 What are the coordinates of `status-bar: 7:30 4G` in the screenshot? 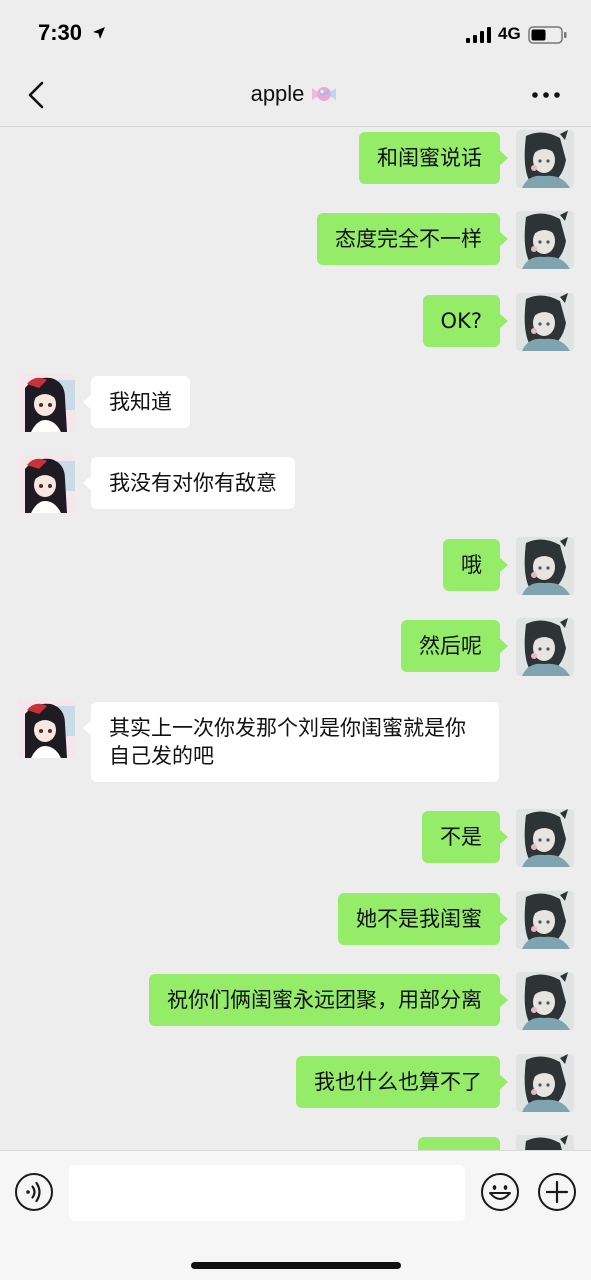 It's located at (295, 33).